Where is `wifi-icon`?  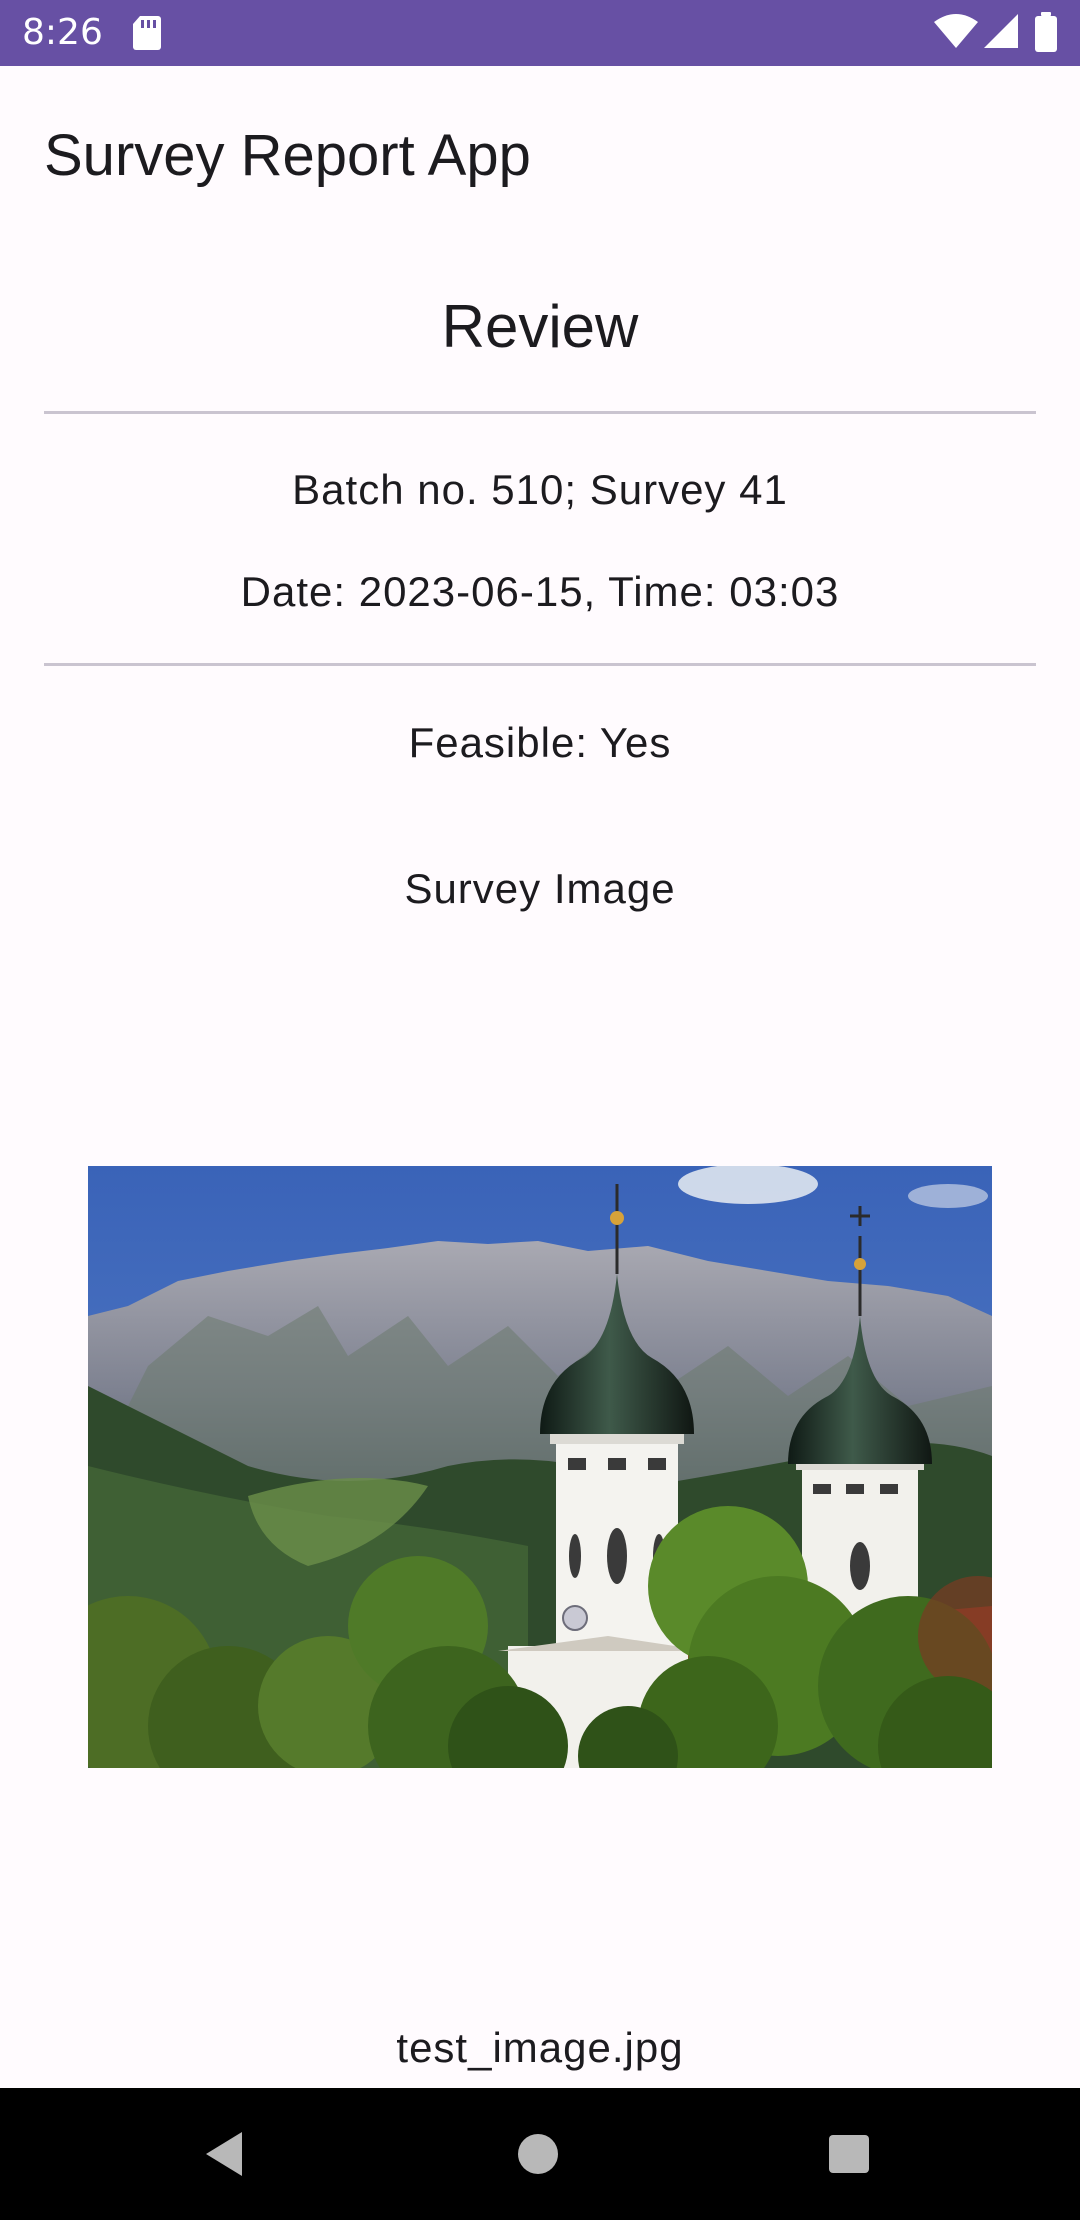
wifi-icon is located at coordinates (956, 31).